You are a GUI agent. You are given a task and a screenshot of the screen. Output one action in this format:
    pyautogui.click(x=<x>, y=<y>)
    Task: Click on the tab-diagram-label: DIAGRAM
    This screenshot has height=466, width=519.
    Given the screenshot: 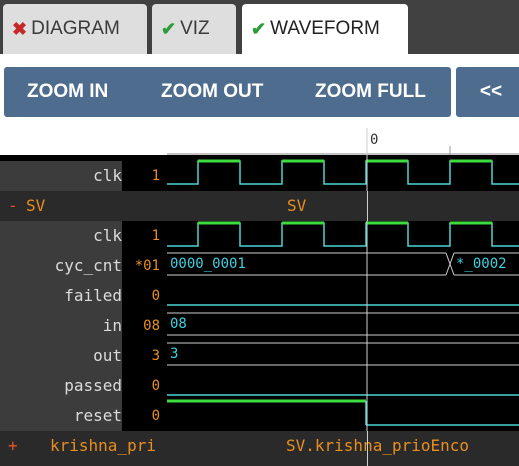 What is the action you would take?
    pyautogui.click(x=75, y=28)
    